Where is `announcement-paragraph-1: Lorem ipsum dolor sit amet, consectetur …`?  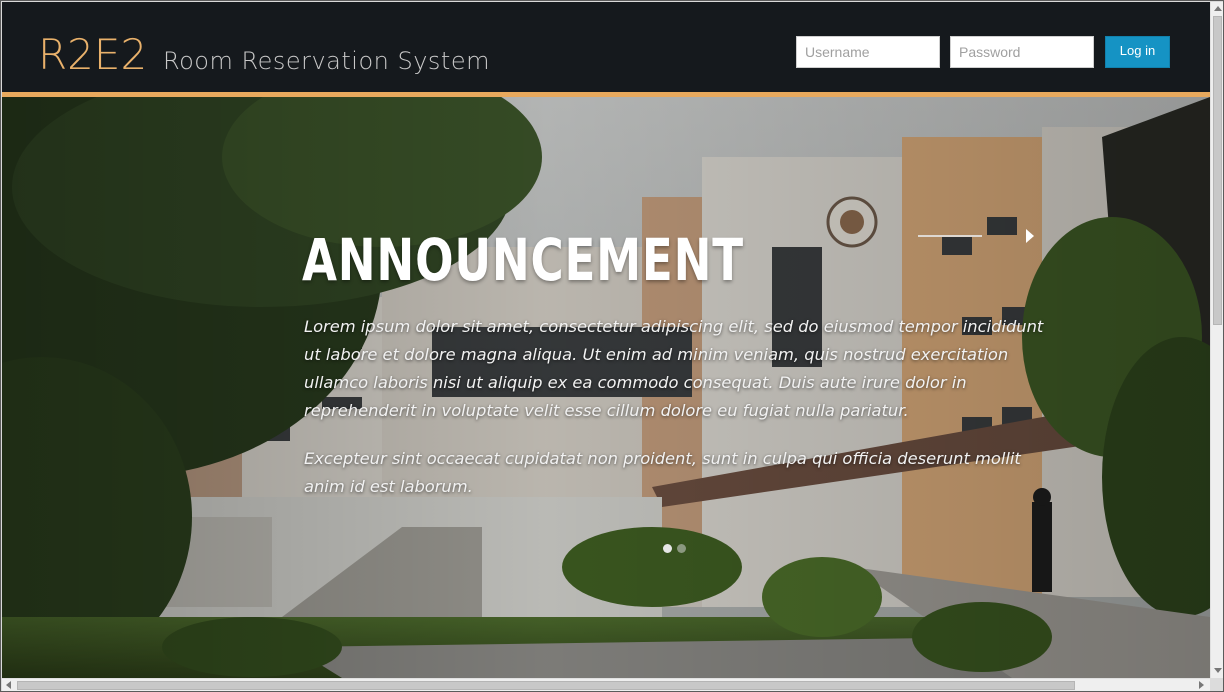 announcement-paragraph-1: Lorem ipsum dolor sit amet, consectetur … is located at coordinates (674, 368).